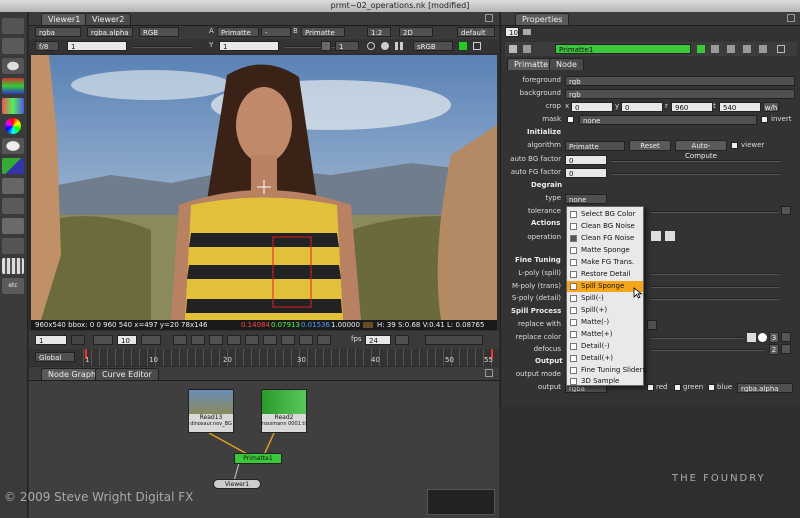 This screenshot has width=800, height=518. Describe the element at coordinates (656, 236) in the screenshot. I see `operation-prev-icon` at that location.